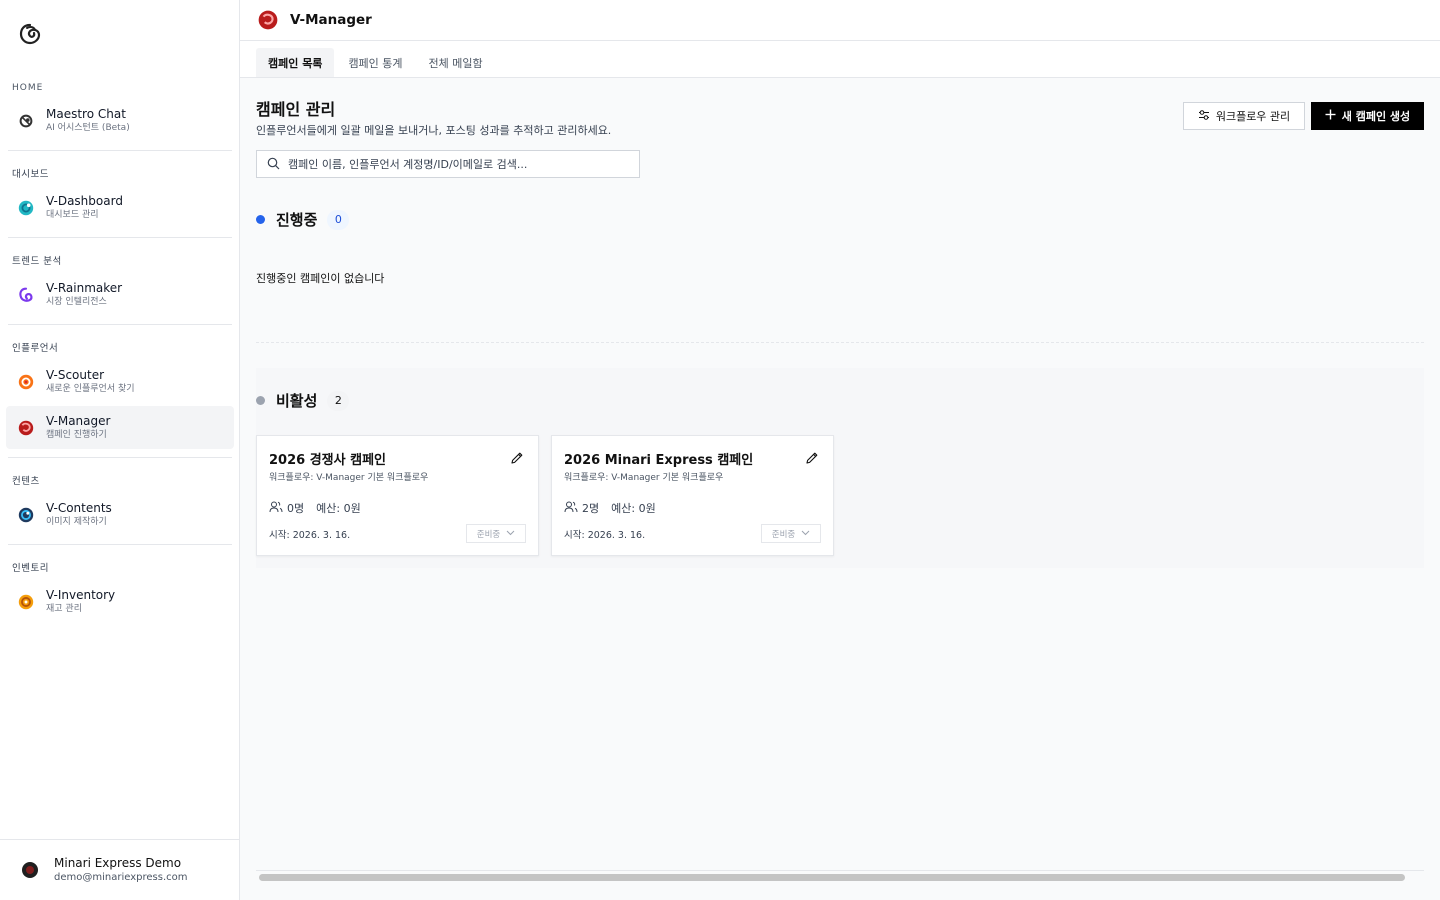  What do you see at coordinates (76, 521) in the screenshot?
I see `sidebar-item-subtitle: 이미지 제작하기` at bounding box center [76, 521].